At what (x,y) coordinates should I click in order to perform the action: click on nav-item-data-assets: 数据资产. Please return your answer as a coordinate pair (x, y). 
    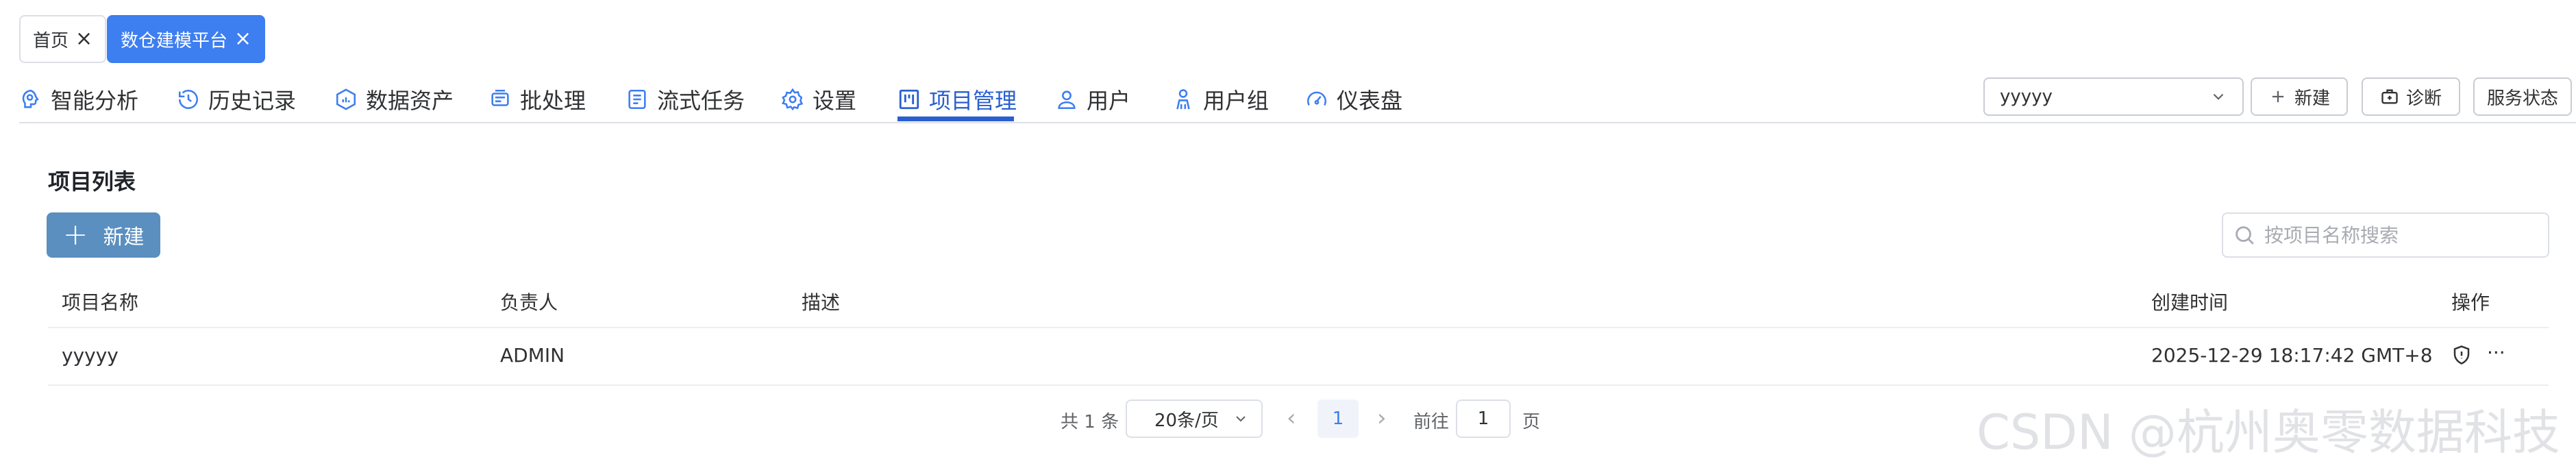
    Looking at the image, I should click on (394, 99).